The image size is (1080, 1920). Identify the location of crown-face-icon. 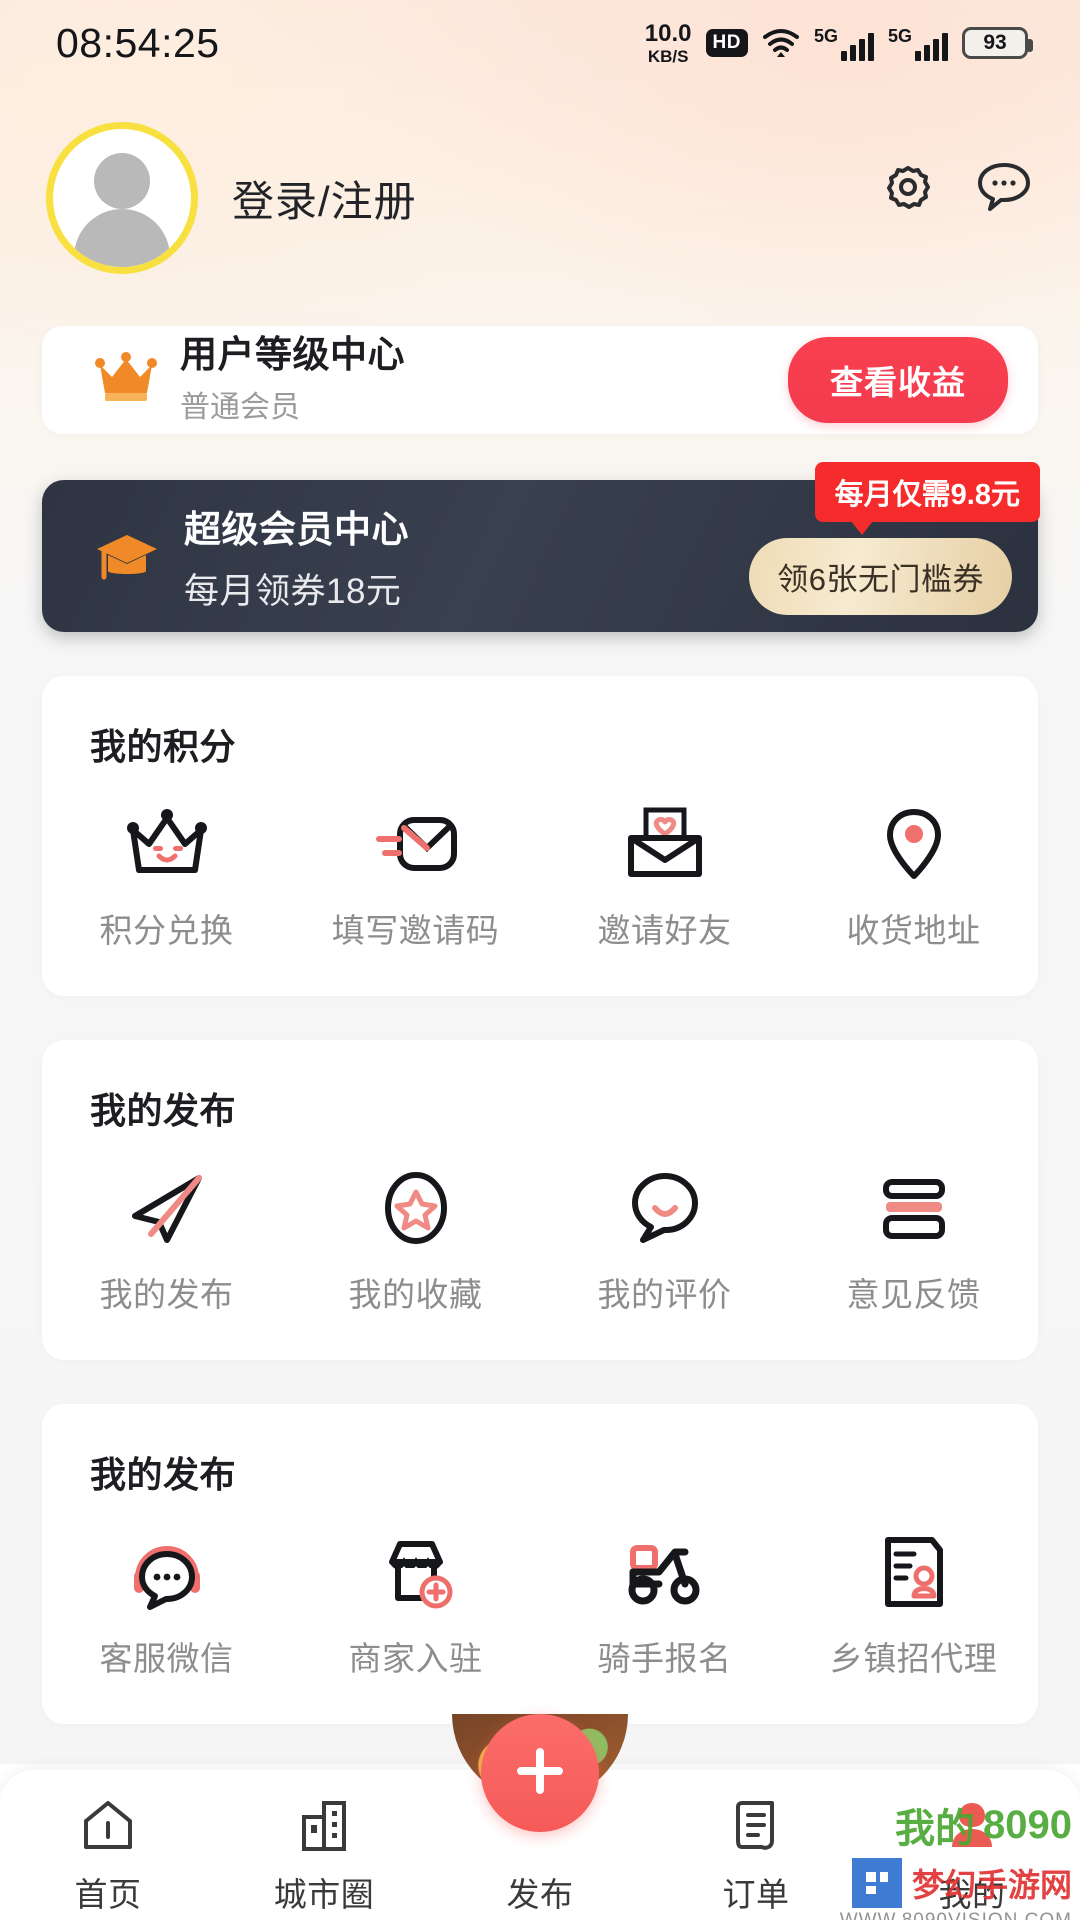
(167, 844).